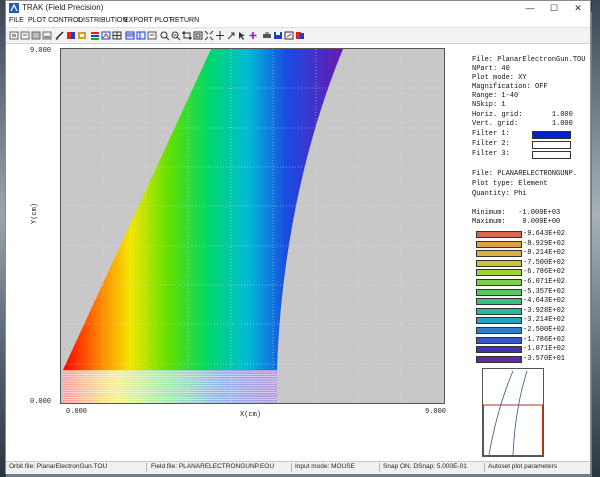 Image resolution: width=600 pixels, height=477 pixels. I want to click on info-vert-grid: Vert. grid: 1.000, so click(522, 124).